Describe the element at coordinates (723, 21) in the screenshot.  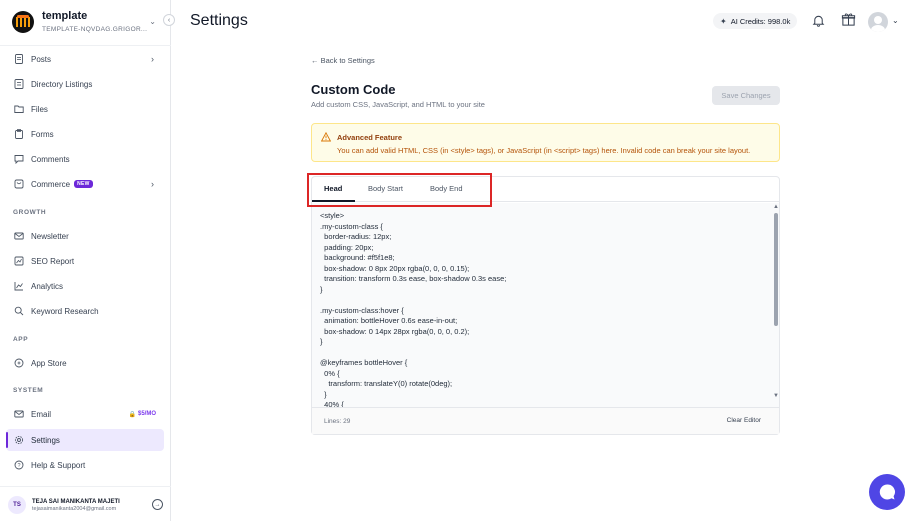
I see `magic-wand-icon: ✦` at that location.